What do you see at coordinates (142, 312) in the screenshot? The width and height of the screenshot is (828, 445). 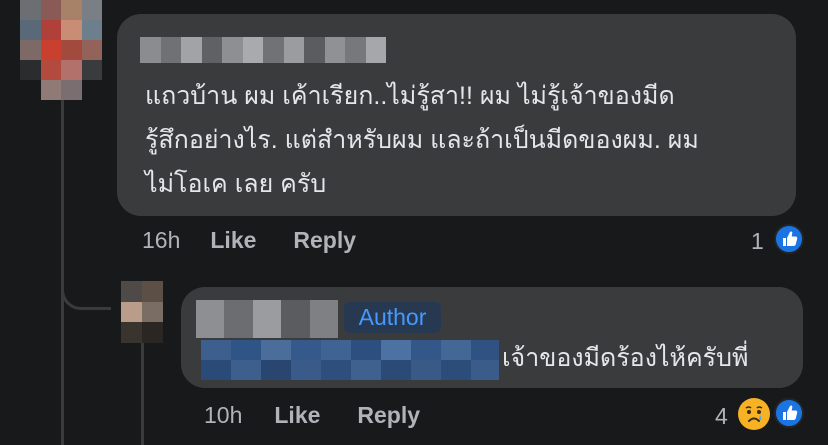 I see `reply-avatar` at bounding box center [142, 312].